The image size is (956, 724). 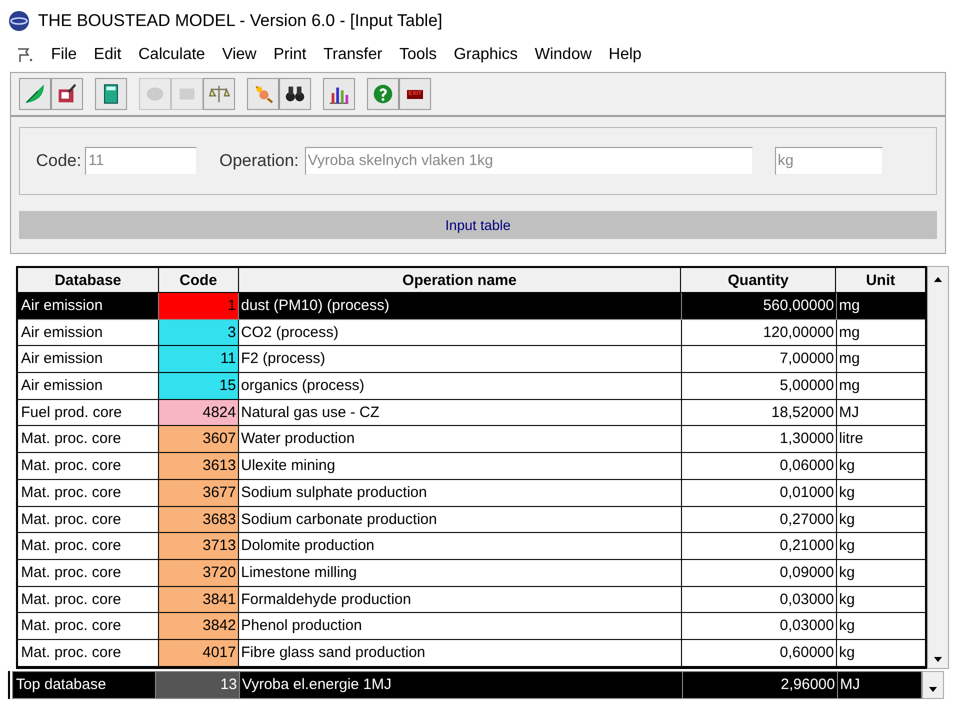 I want to click on menu-item: Print, so click(x=289, y=55).